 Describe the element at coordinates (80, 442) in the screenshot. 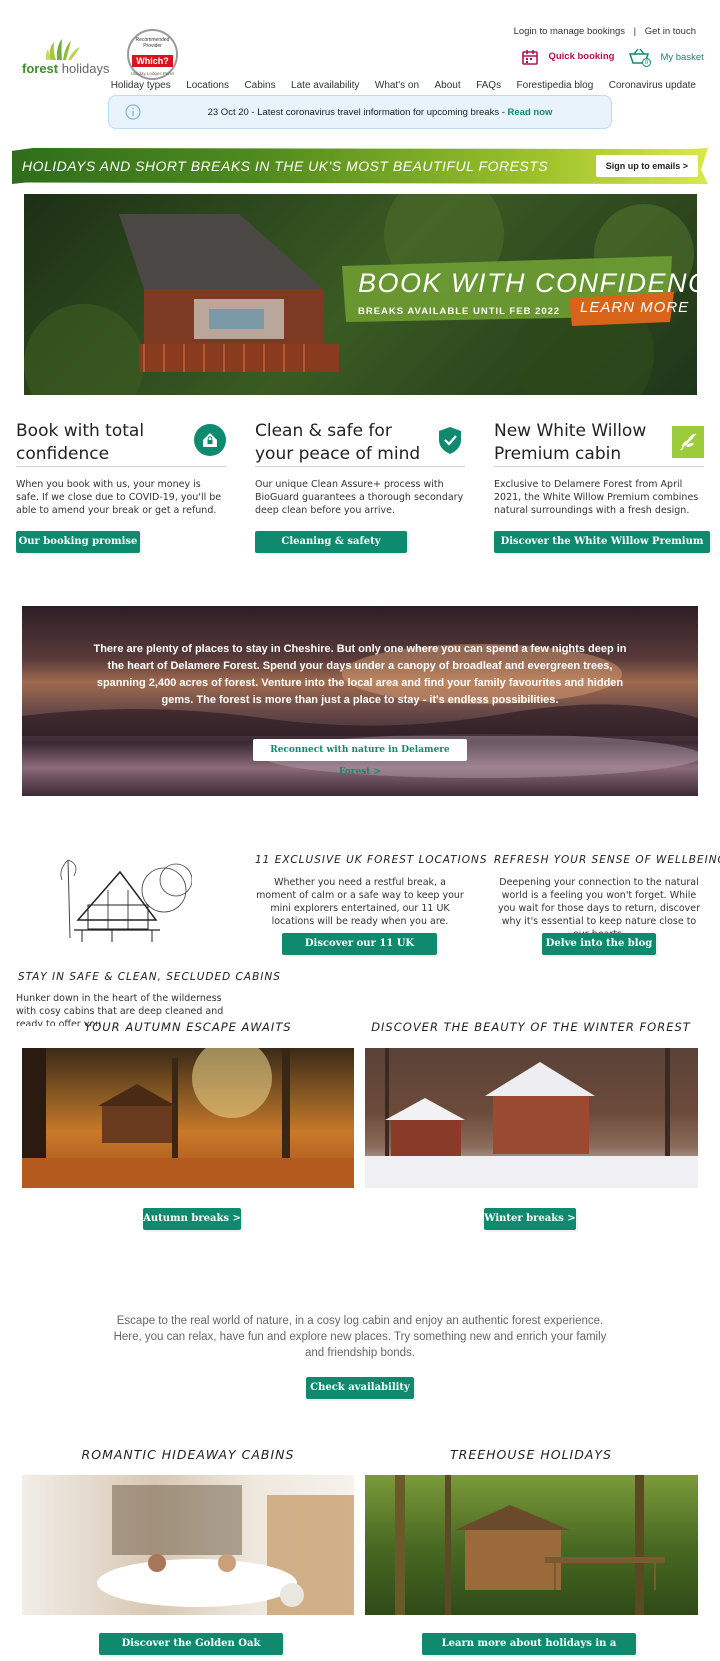

I see `feature-title: Book with total confidence` at that location.